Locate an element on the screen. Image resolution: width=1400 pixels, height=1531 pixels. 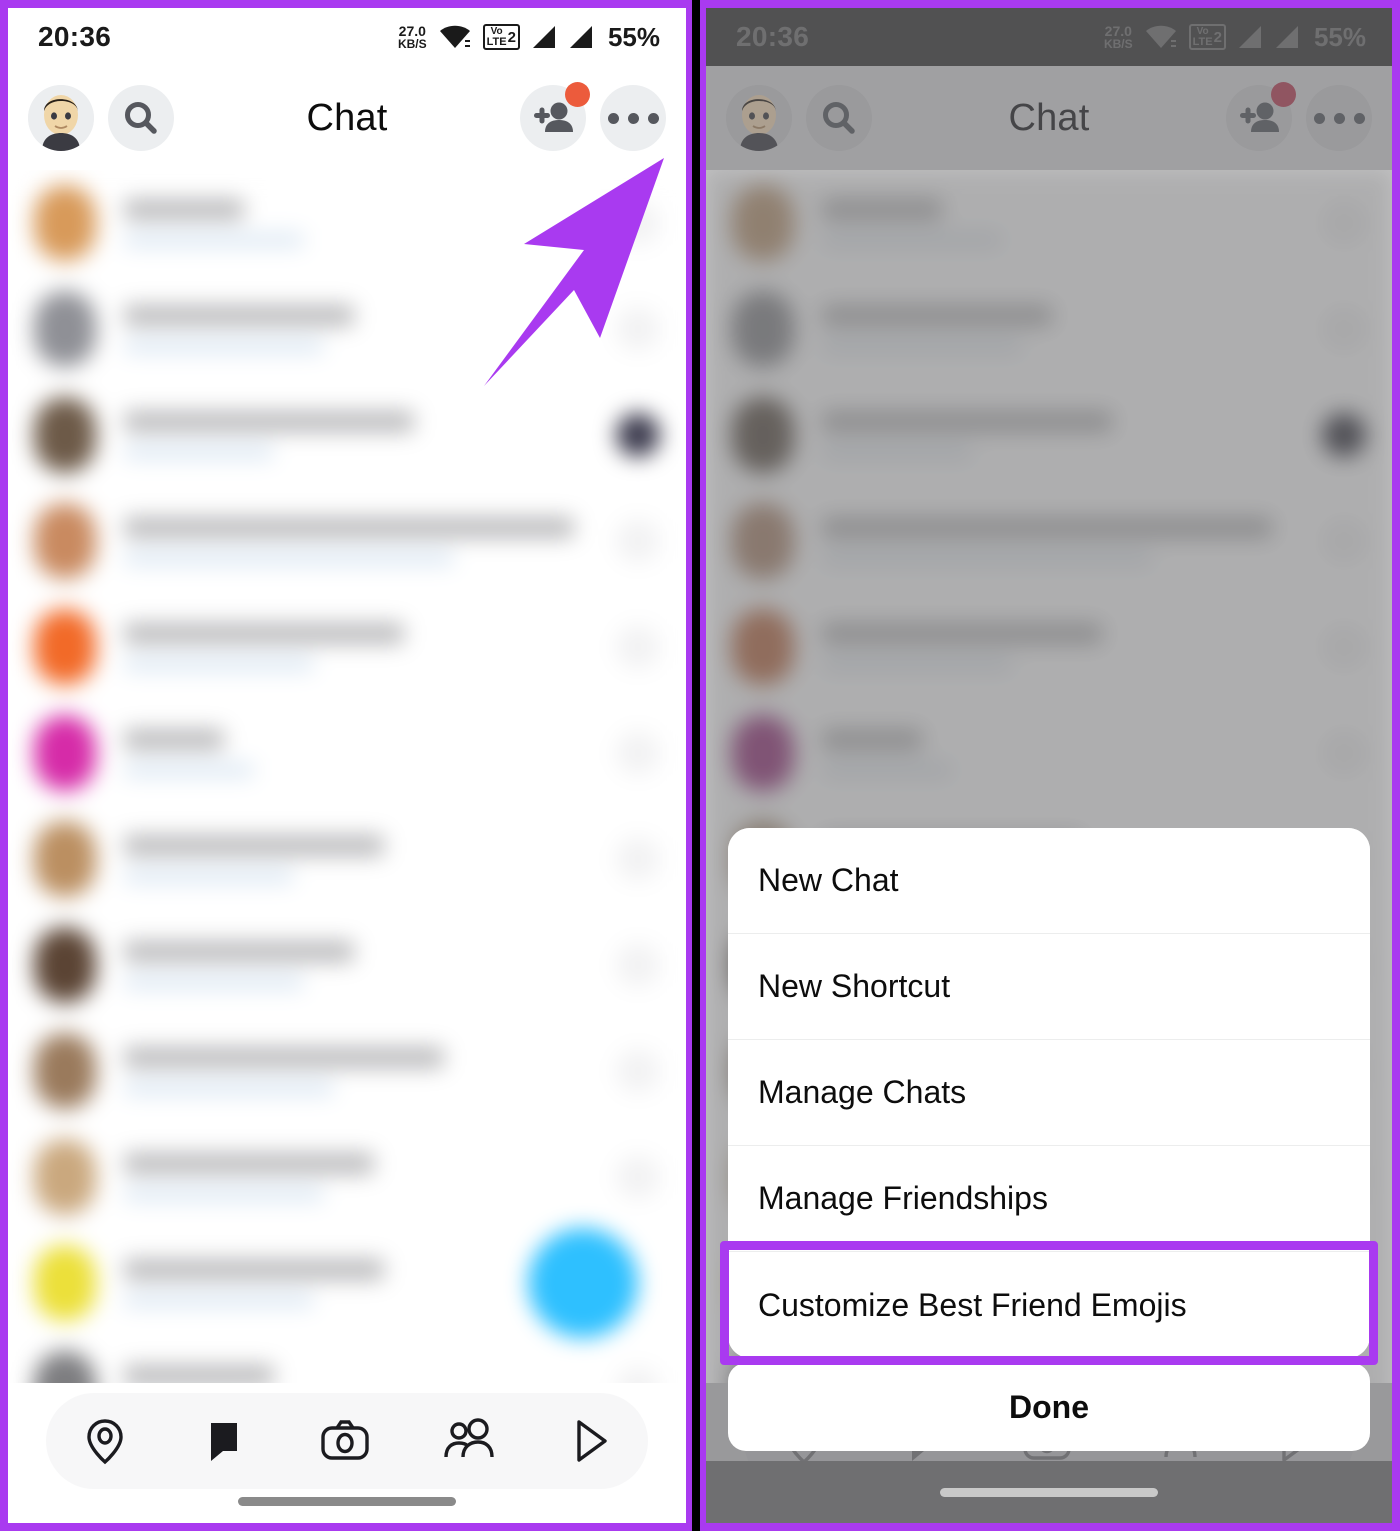
chat-header: Chat is located at coordinates (347, 118).